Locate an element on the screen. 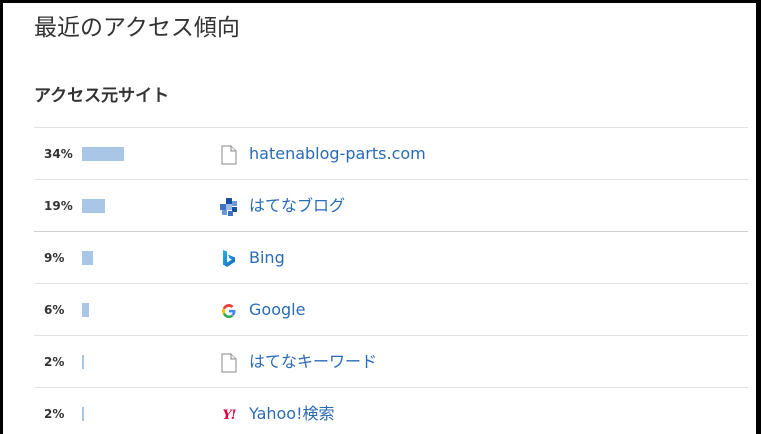 The height and width of the screenshot is (434, 761). yahoo-icon: Y! is located at coordinates (229, 415).